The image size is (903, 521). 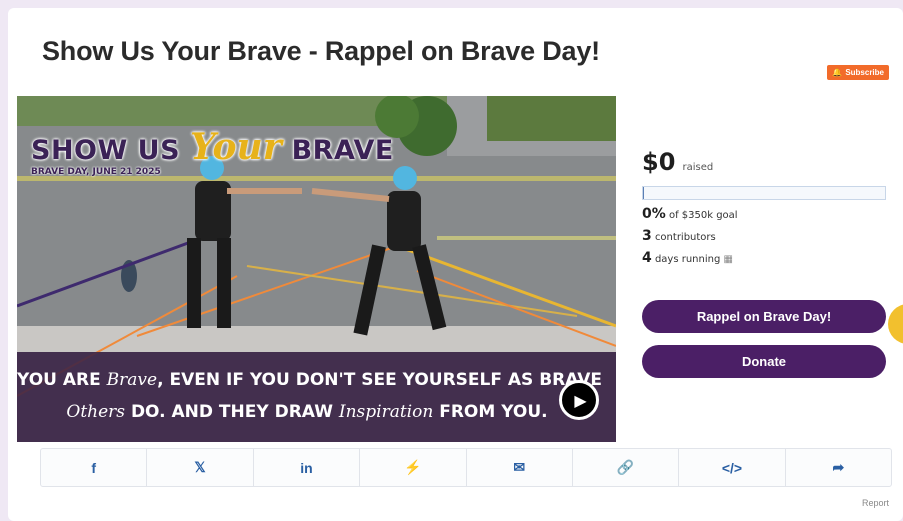 I want to click on play-icon: ▶, so click(x=580, y=400).